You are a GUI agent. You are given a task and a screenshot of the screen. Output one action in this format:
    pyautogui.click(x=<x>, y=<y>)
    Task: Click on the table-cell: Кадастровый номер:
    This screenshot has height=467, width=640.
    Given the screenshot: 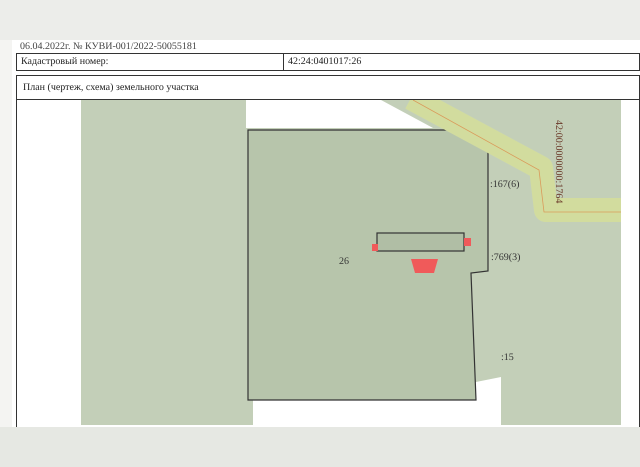 What is the action you would take?
    pyautogui.click(x=150, y=62)
    